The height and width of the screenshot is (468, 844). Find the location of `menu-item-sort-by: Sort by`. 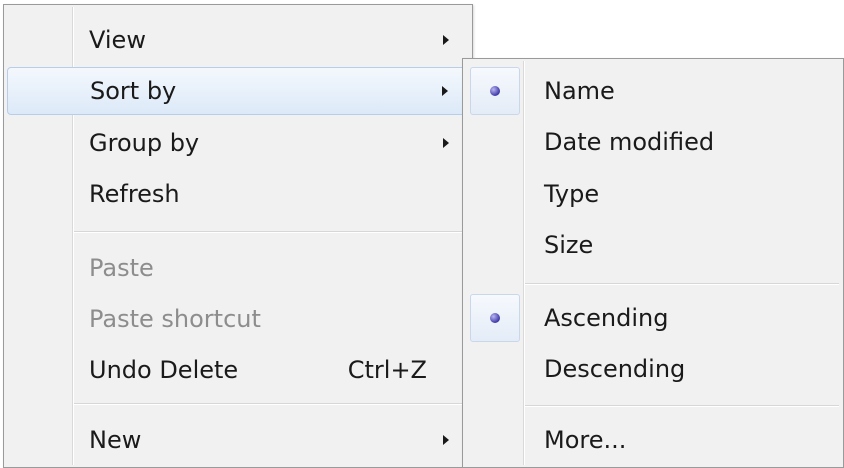

menu-item-sort-by: Sort by is located at coordinates (238, 91).